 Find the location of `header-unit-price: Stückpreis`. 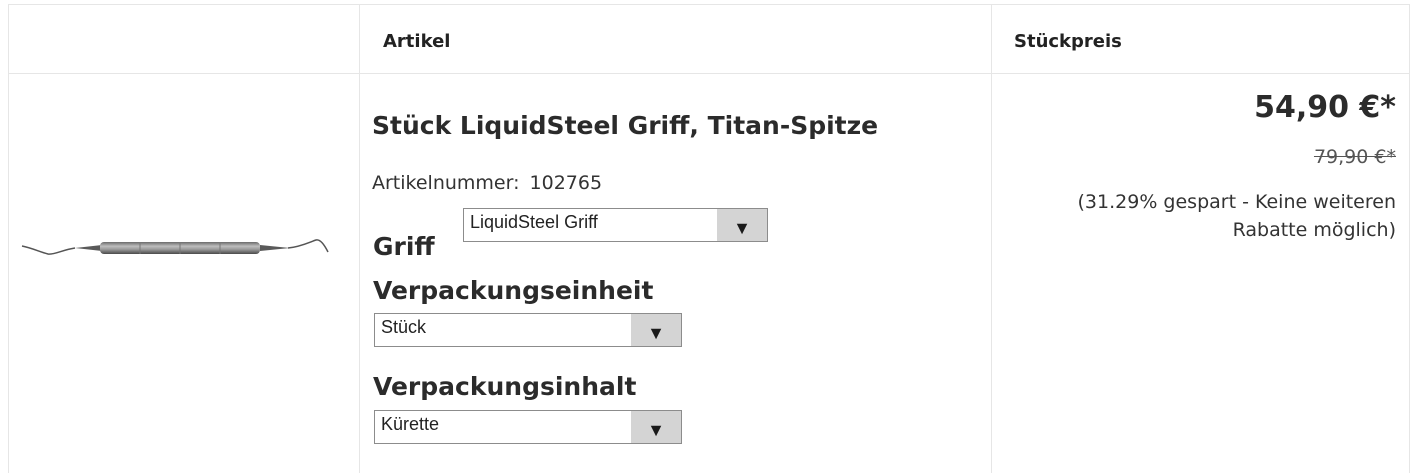

header-unit-price: Stückpreis is located at coordinates (1068, 41).